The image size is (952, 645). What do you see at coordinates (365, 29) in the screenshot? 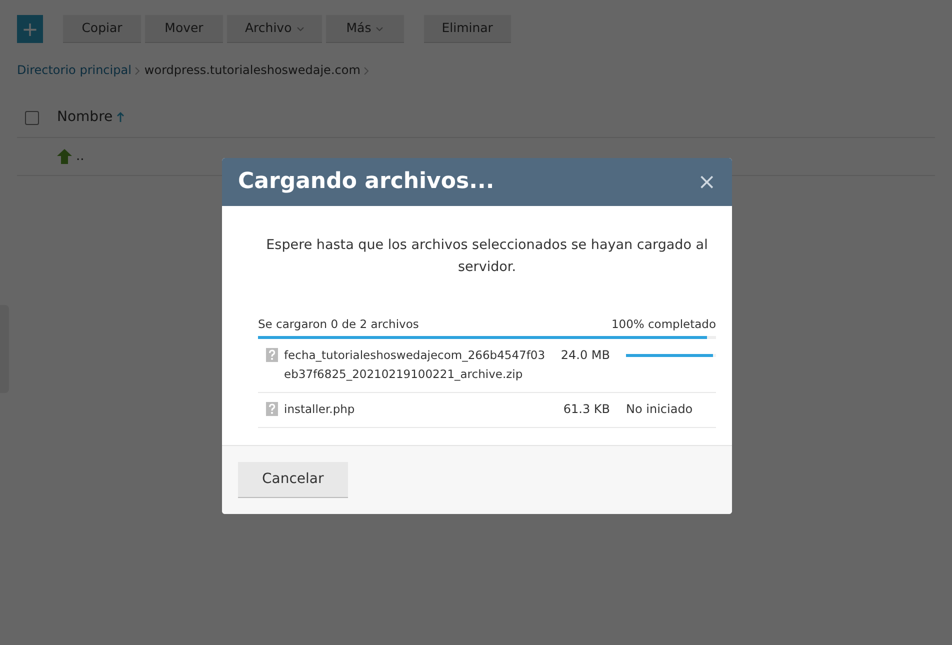
I see `dropdown-button: Más` at bounding box center [365, 29].